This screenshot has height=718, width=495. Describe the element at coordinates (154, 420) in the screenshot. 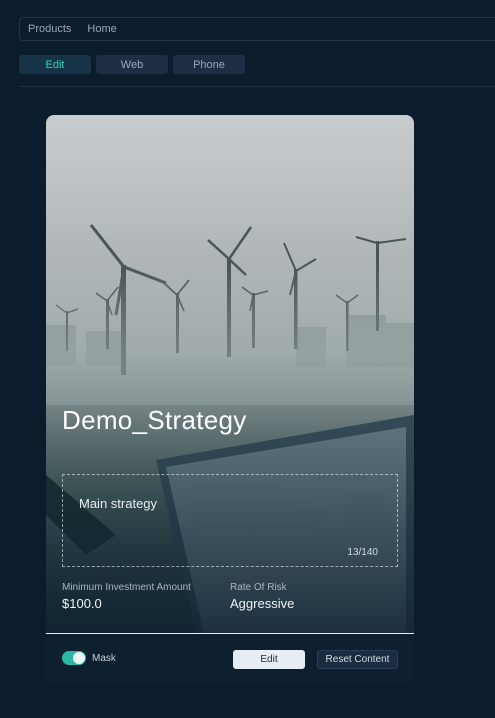

I see `strategy-title: Demo_Strategy` at that location.